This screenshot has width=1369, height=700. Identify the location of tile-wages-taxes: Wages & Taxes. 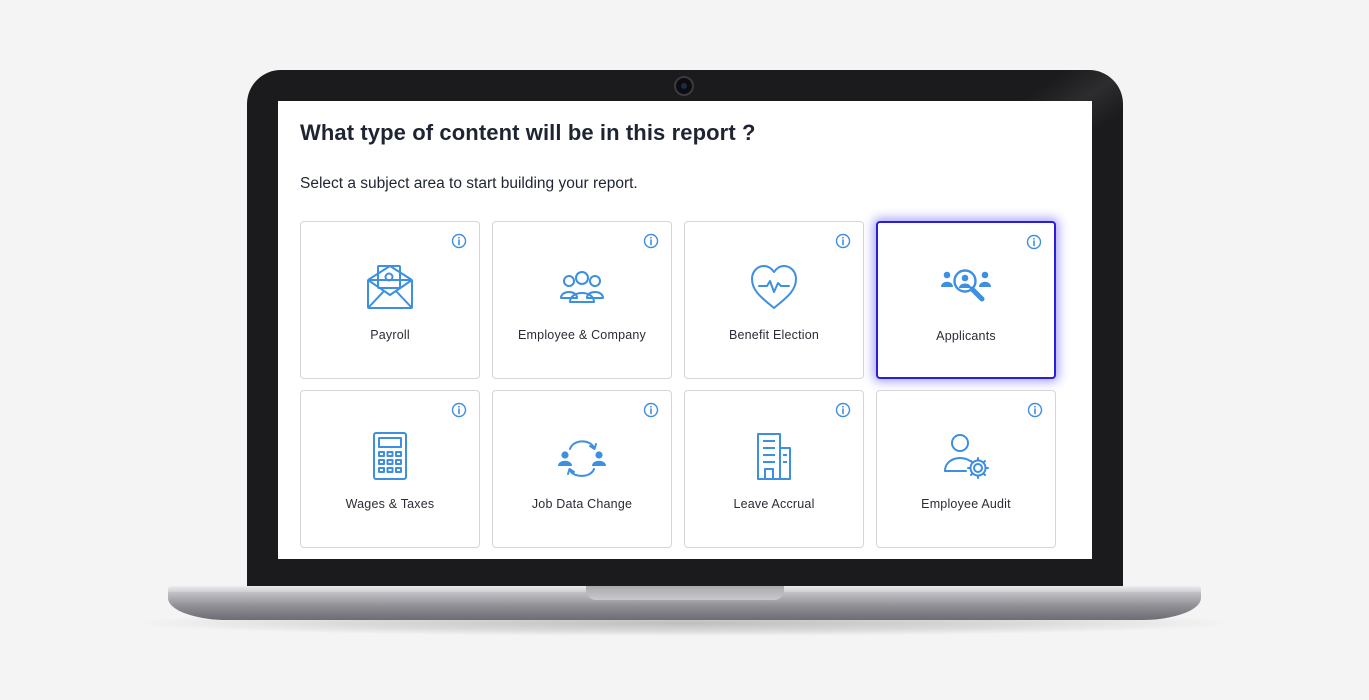
(390, 469).